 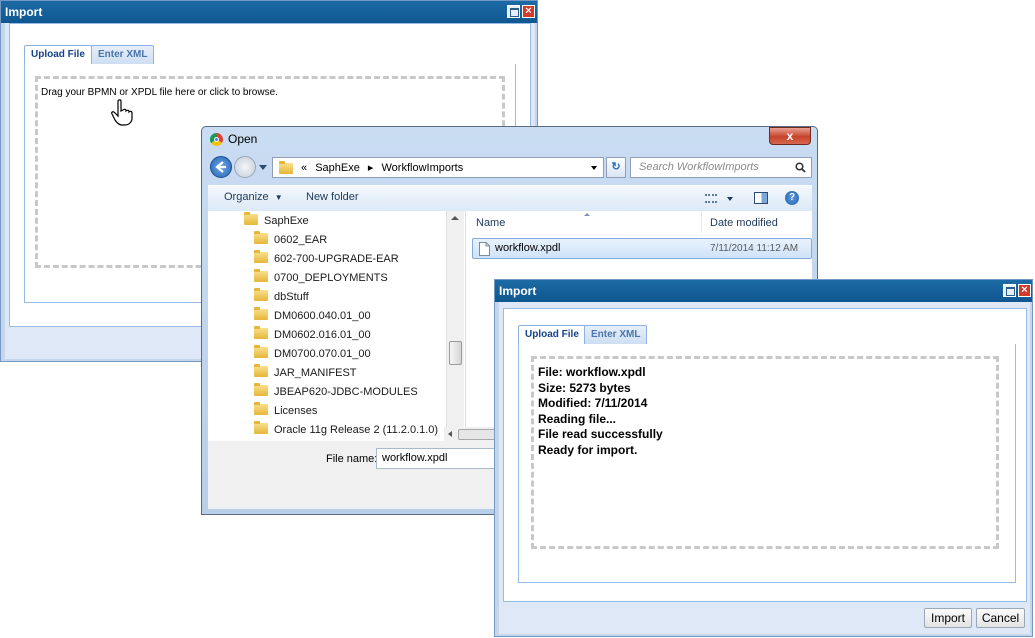 What do you see at coordinates (263, 167) in the screenshot?
I see `history-dropdown-icon` at bounding box center [263, 167].